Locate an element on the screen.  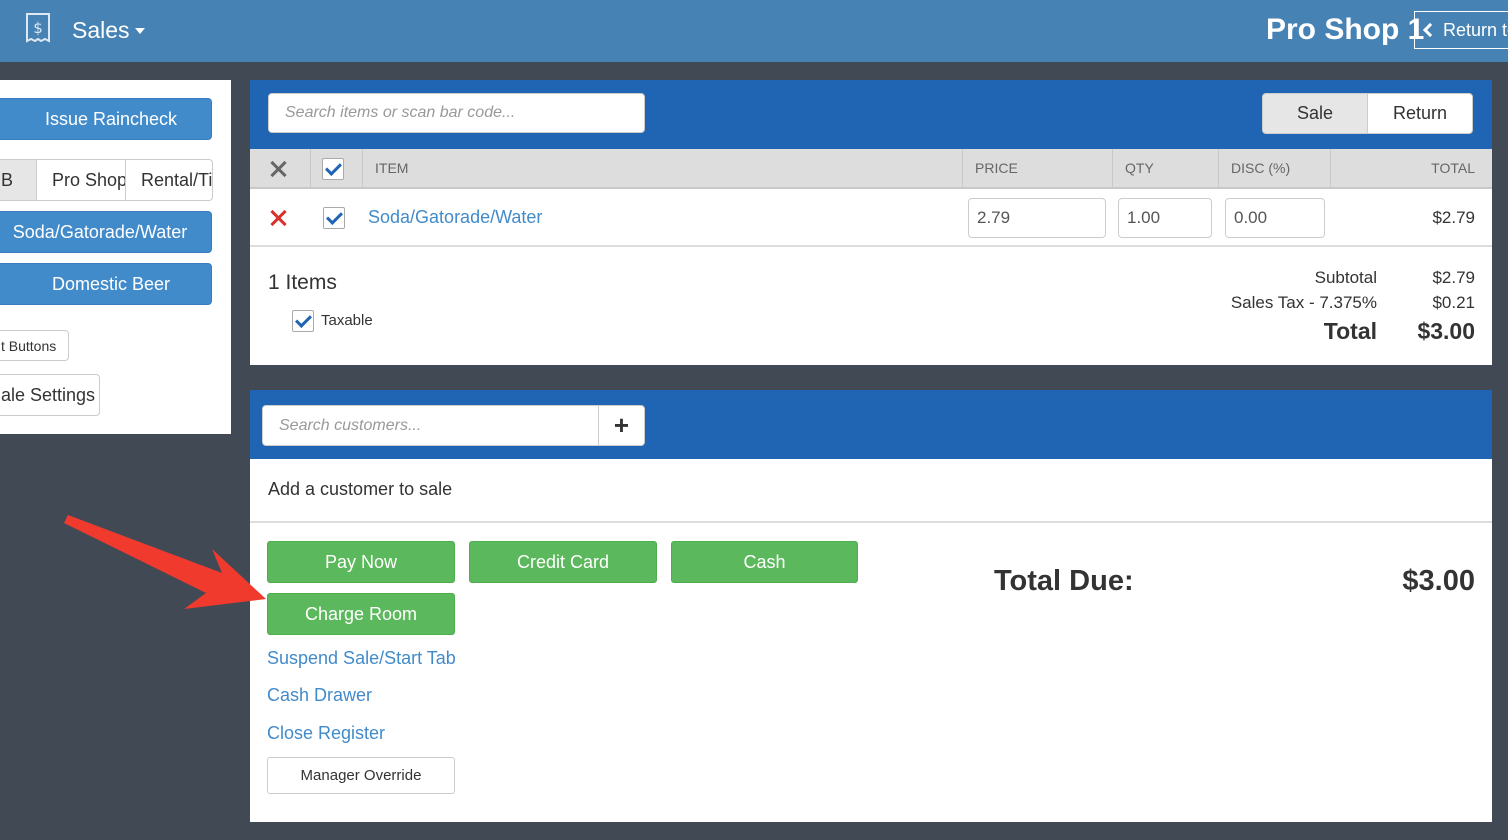
category-tab-pro-shop: Pro Shop is located at coordinates (81, 180).